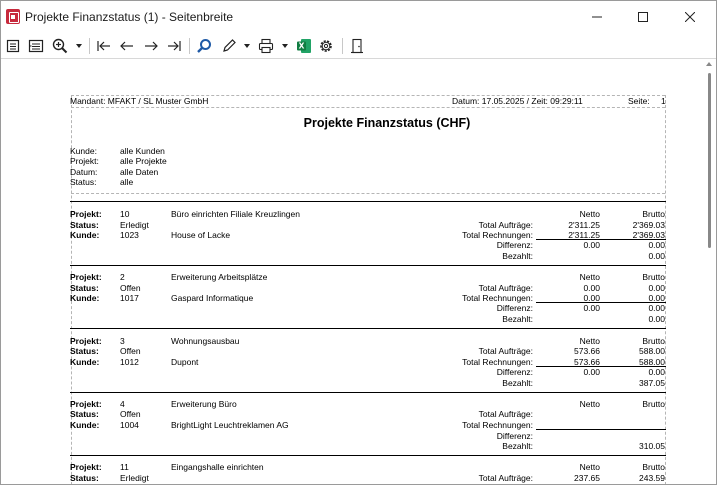  Describe the element at coordinates (584, 225) in the screenshot. I see `auftraege-netto: 2'311.25` at that location.